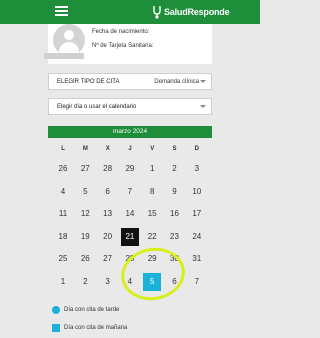 The height and width of the screenshot is (338, 320). I want to click on calendar-day: 10, so click(197, 192).